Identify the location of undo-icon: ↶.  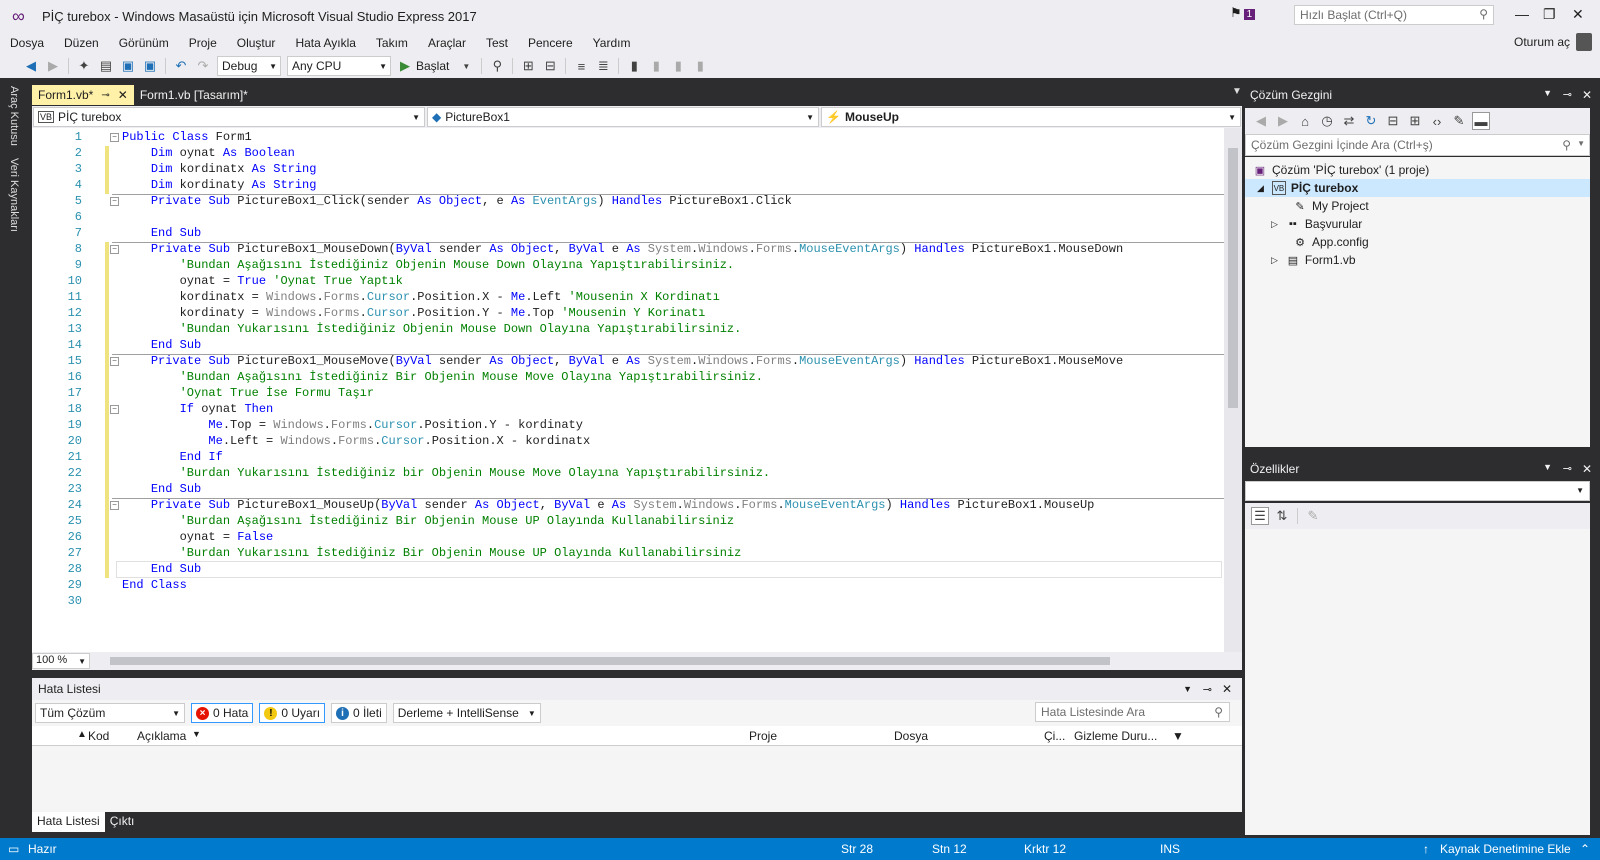
(181, 66).